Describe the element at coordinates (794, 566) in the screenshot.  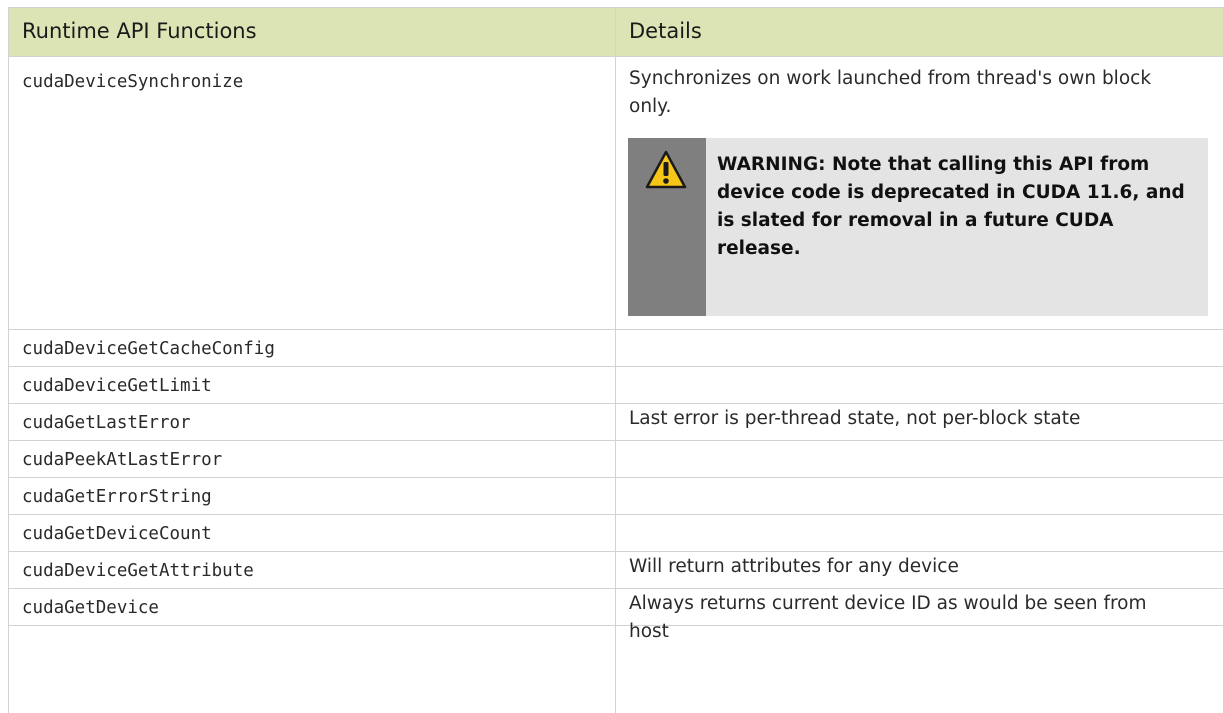
I see `table-row-details: Will return attributes for any device` at that location.